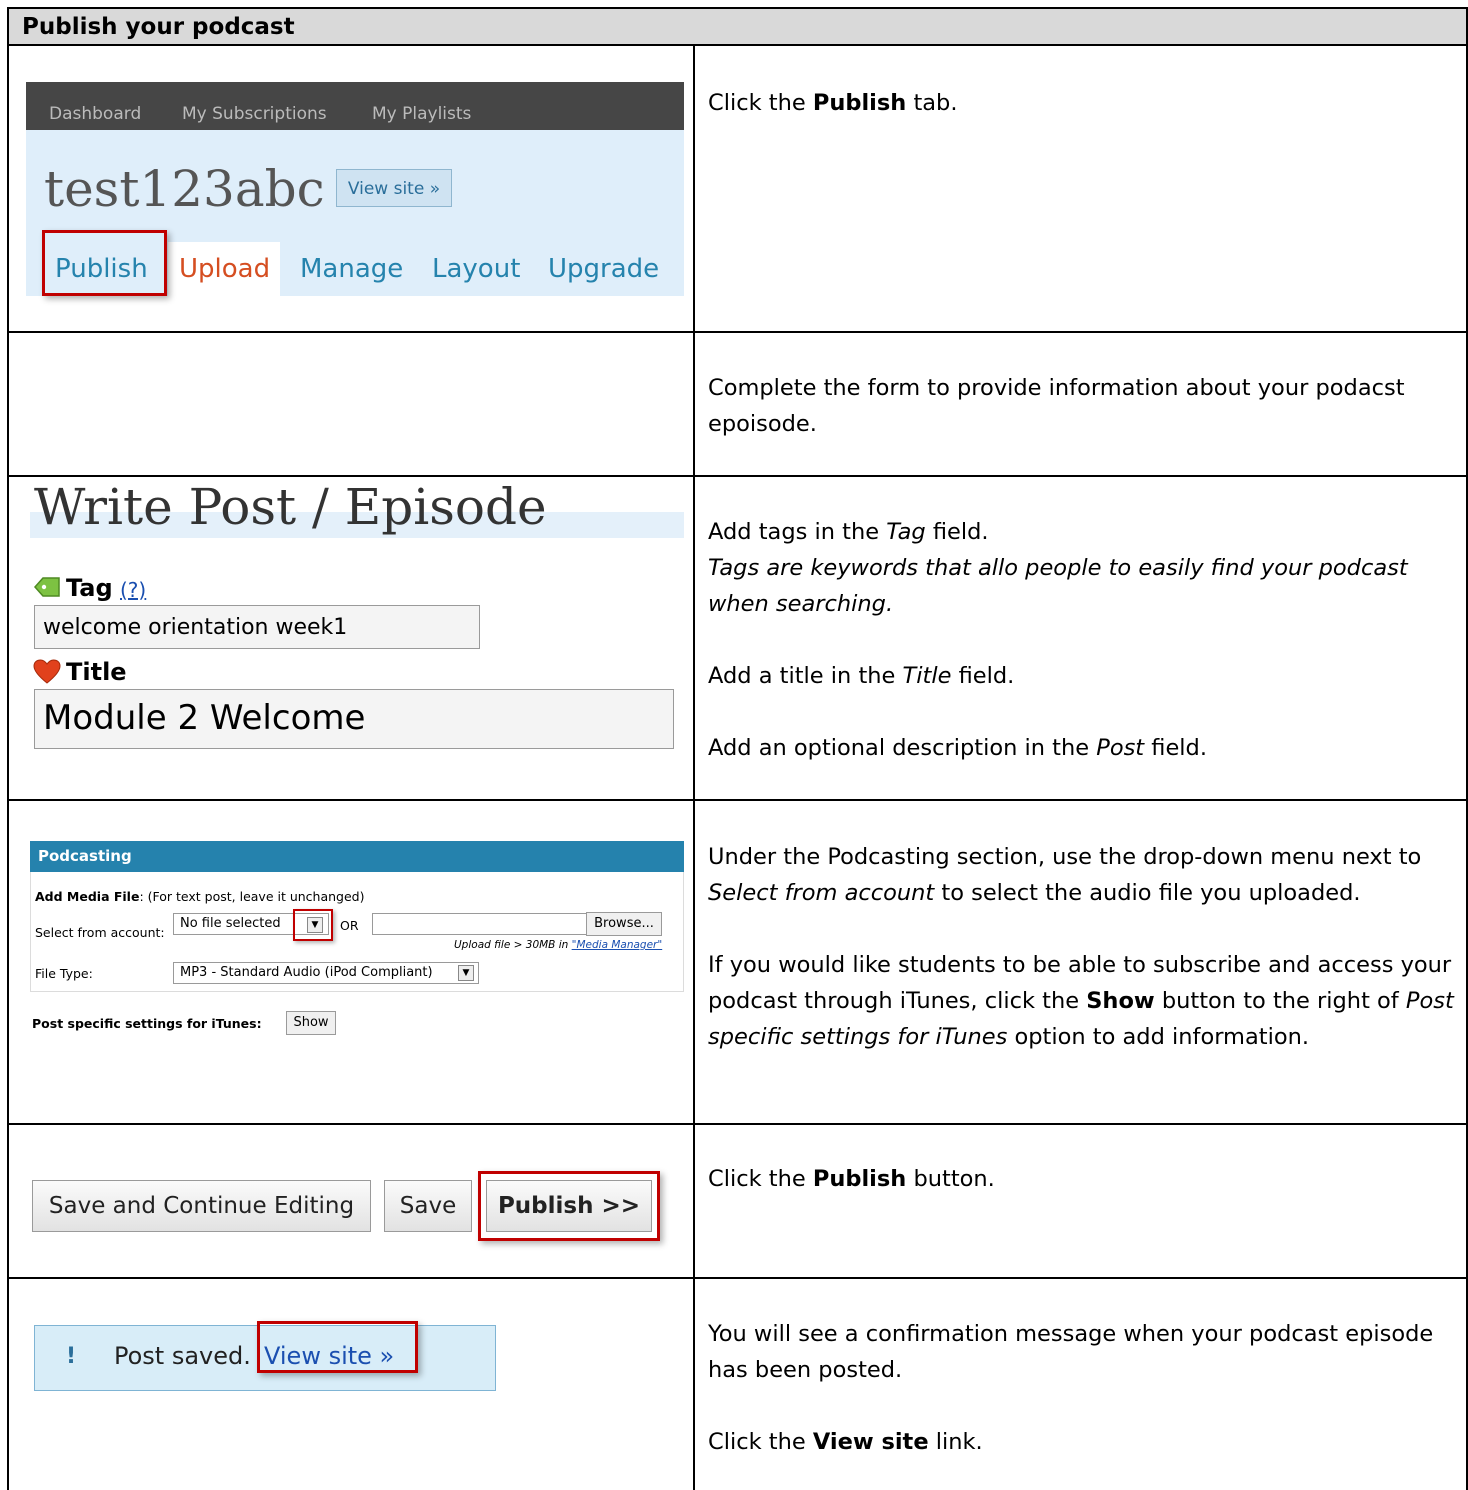  Describe the element at coordinates (8, 748) in the screenshot. I see `table-border-left` at that location.